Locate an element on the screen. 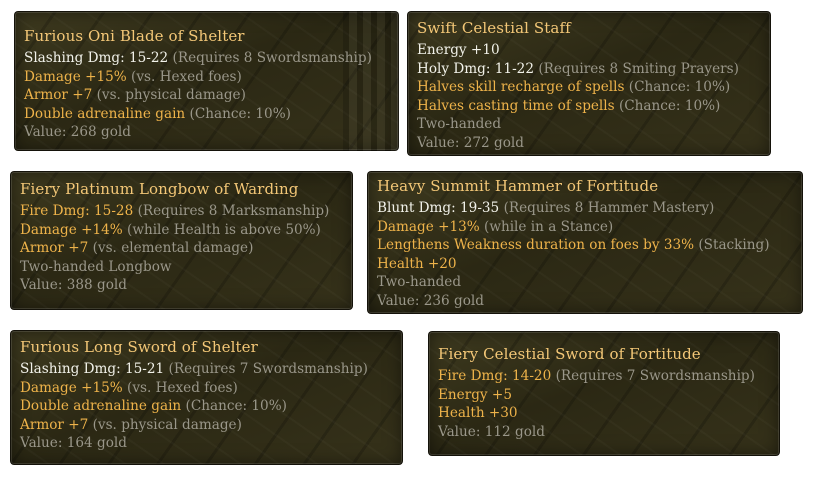  stat-line: Damage +14% (while Health is above 50%) is located at coordinates (184, 230).